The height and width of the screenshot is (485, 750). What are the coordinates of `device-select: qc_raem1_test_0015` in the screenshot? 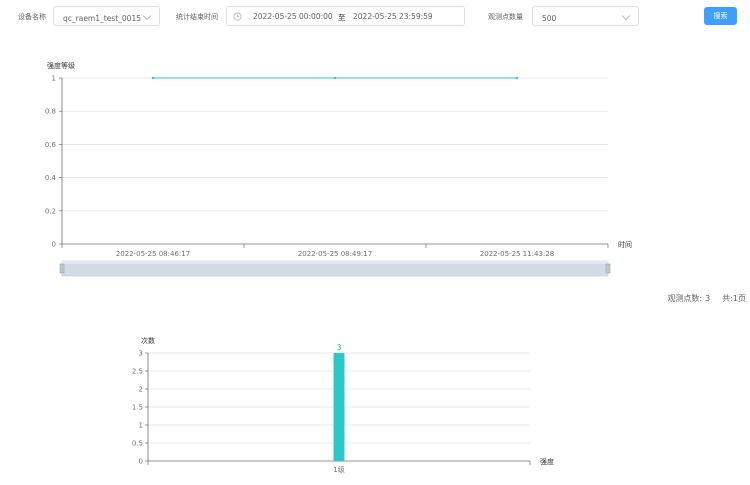 It's located at (106, 16).